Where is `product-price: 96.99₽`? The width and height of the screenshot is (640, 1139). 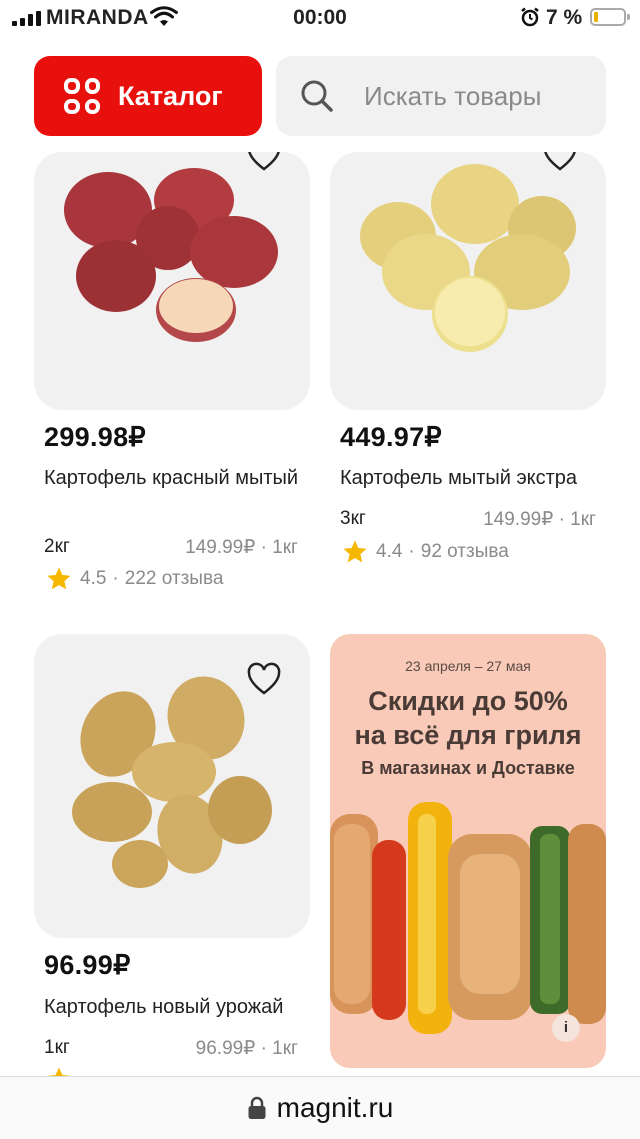
product-price: 96.99₽ is located at coordinates (87, 965).